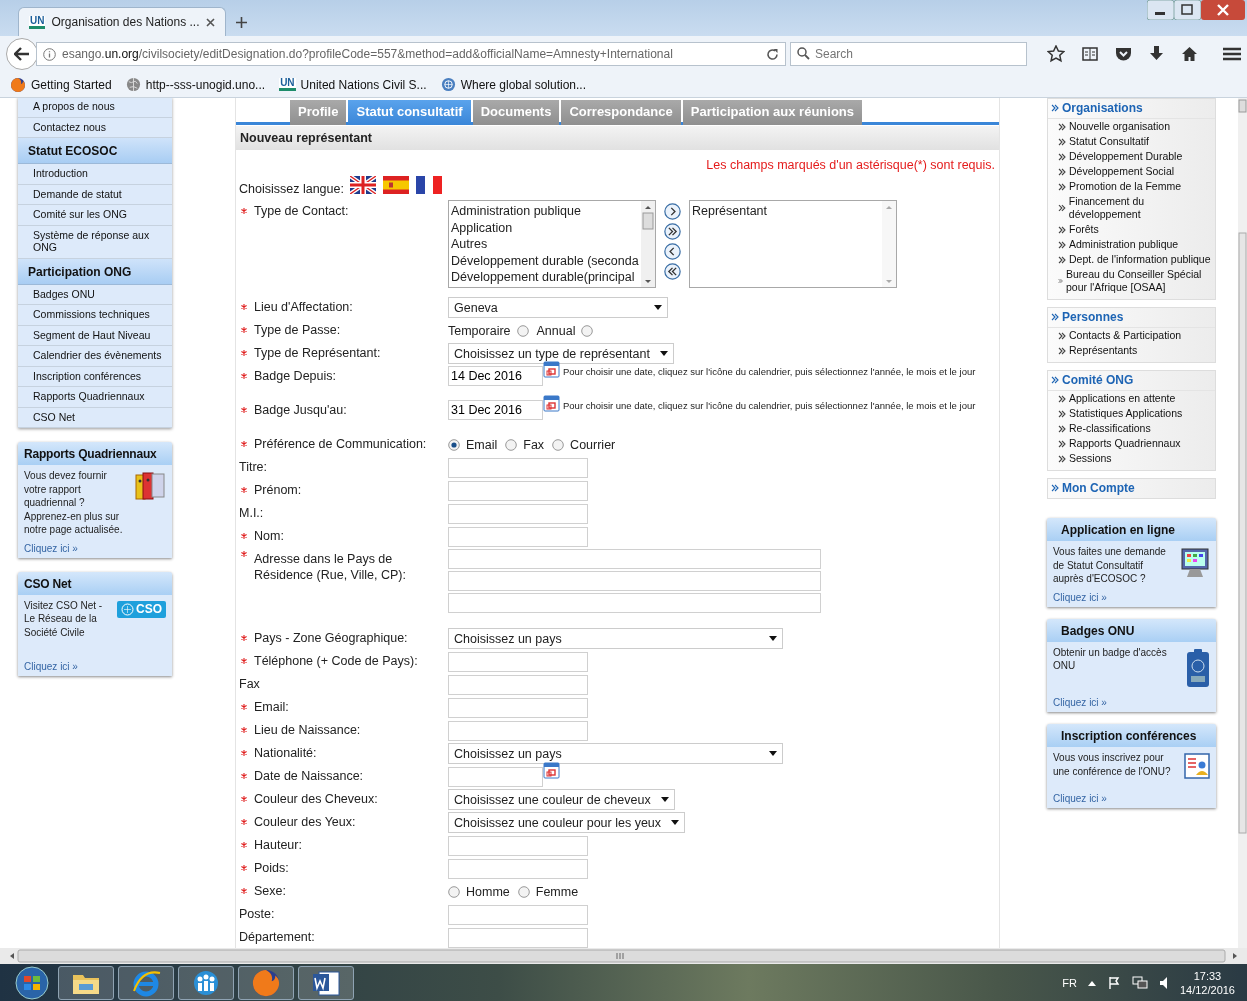  Describe the element at coordinates (623, 956) in the screenshot. I see `horizontal-scrollbar` at that location.